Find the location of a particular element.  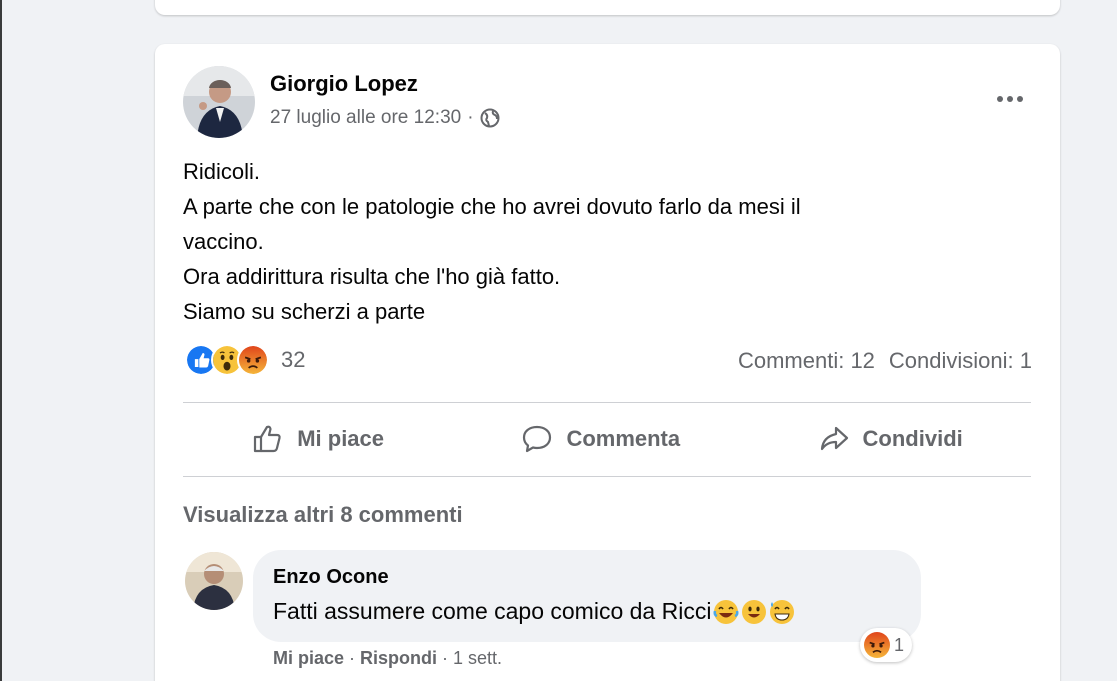

comment-like-link: Mi piace is located at coordinates (308, 658).